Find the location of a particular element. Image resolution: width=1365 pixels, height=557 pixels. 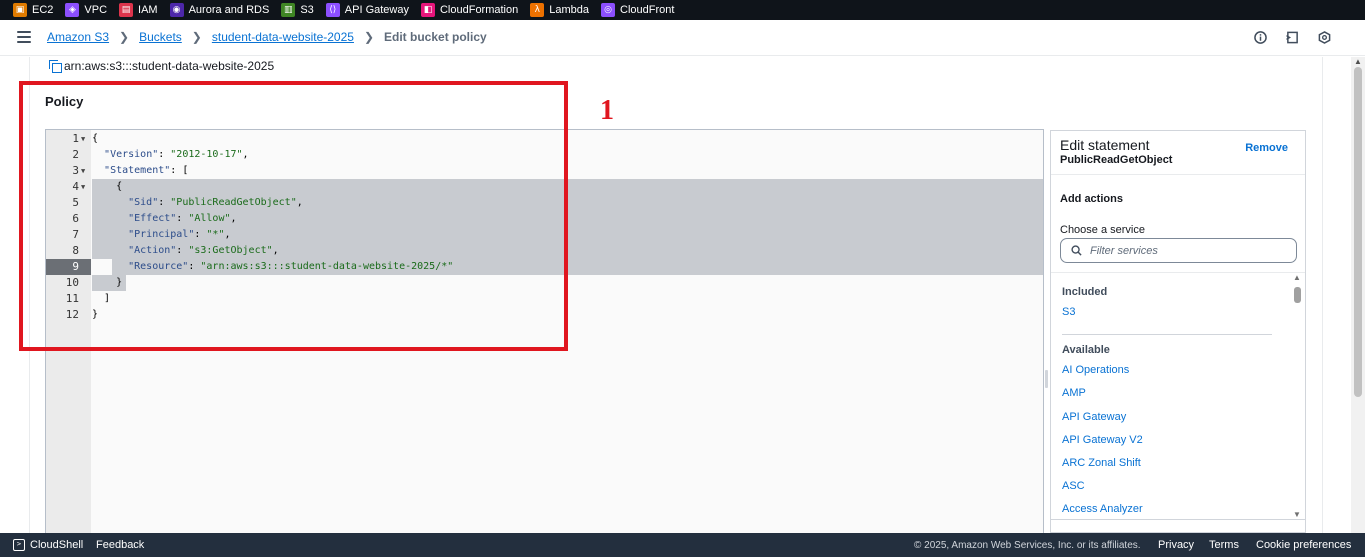

chevron-right-icon: ❯ is located at coordinates (124, 37).